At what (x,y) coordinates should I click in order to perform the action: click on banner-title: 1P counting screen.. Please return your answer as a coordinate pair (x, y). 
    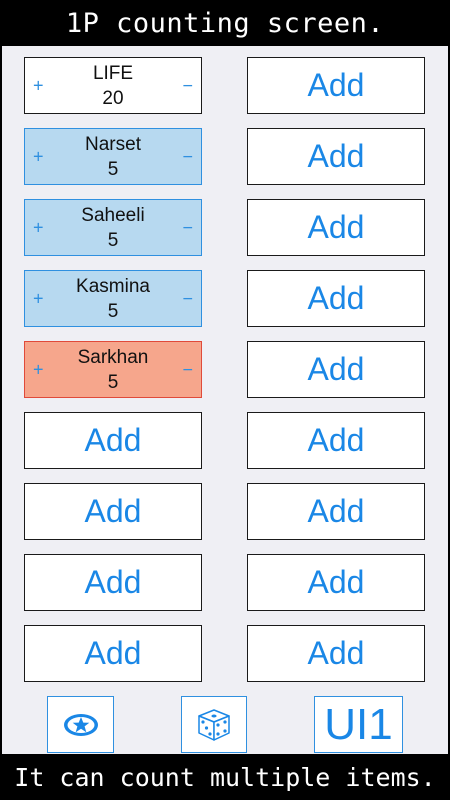
    Looking at the image, I should click on (225, 23).